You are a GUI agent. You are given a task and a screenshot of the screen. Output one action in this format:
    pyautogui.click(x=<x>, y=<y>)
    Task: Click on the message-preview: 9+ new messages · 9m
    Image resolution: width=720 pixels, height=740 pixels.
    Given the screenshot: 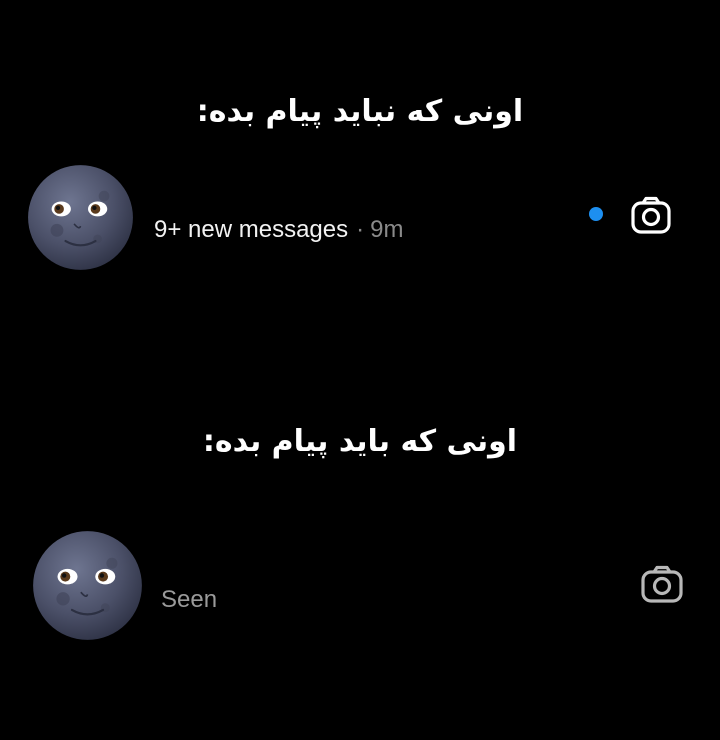 What is the action you would take?
    pyautogui.click(x=278, y=230)
    